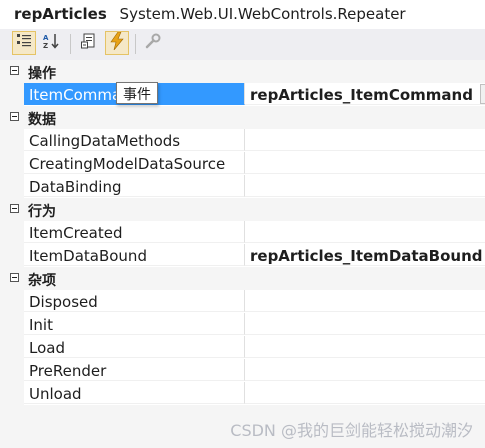 This screenshot has width=485, height=448. What do you see at coordinates (134, 301) in the screenshot?
I see `event-name: Disposed` at bounding box center [134, 301].